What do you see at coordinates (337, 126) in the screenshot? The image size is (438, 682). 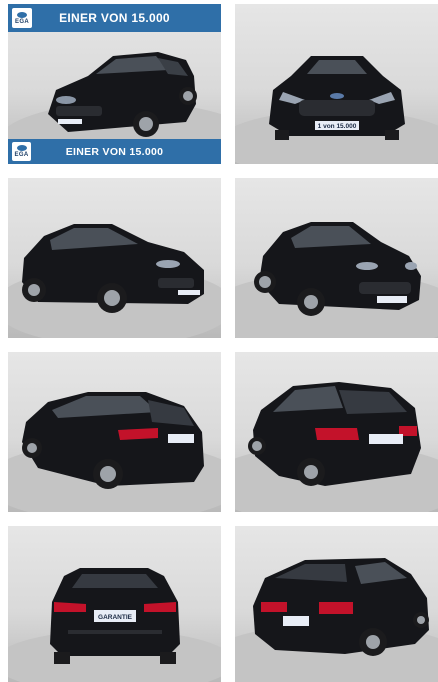 I see `front-plate-text: 1 von 15.000` at bounding box center [337, 126].